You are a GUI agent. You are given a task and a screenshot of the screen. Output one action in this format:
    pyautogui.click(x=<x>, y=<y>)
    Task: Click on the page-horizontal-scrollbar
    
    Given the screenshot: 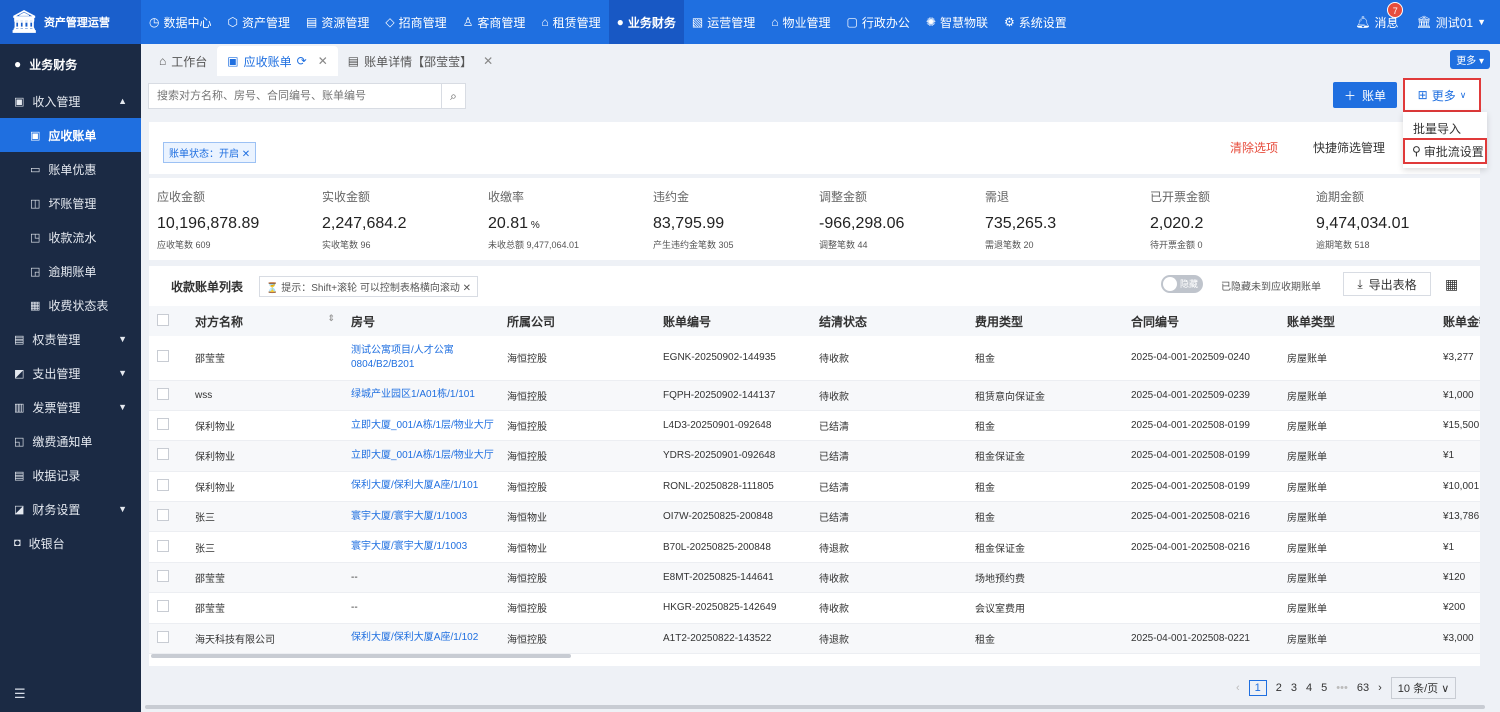 What is the action you would take?
    pyautogui.click(x=815, y=707)
    